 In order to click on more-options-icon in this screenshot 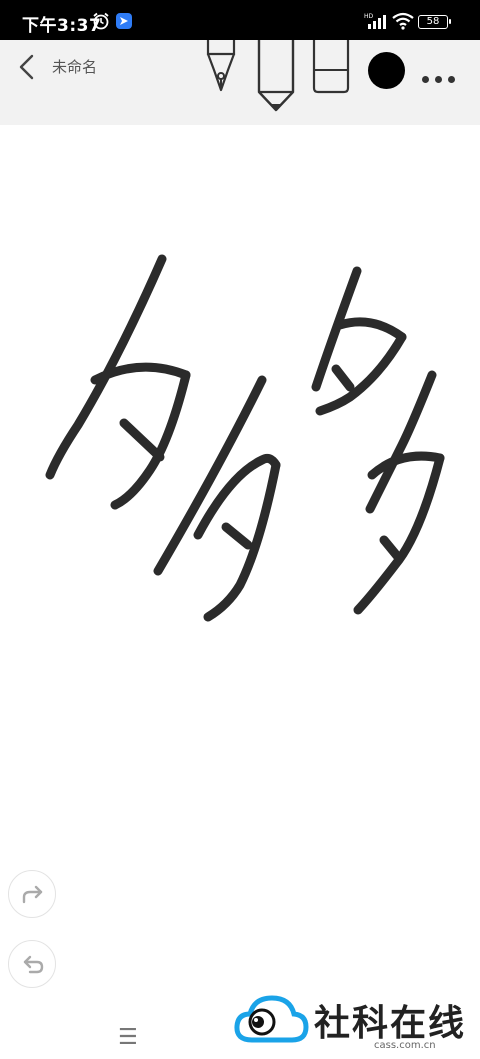, I will do `click(442, 75)`.